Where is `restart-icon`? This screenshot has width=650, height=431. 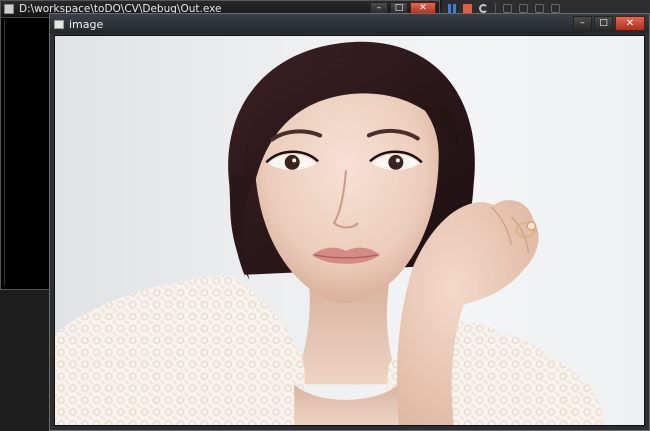 restart-icon is located at coordinates (483, 8).